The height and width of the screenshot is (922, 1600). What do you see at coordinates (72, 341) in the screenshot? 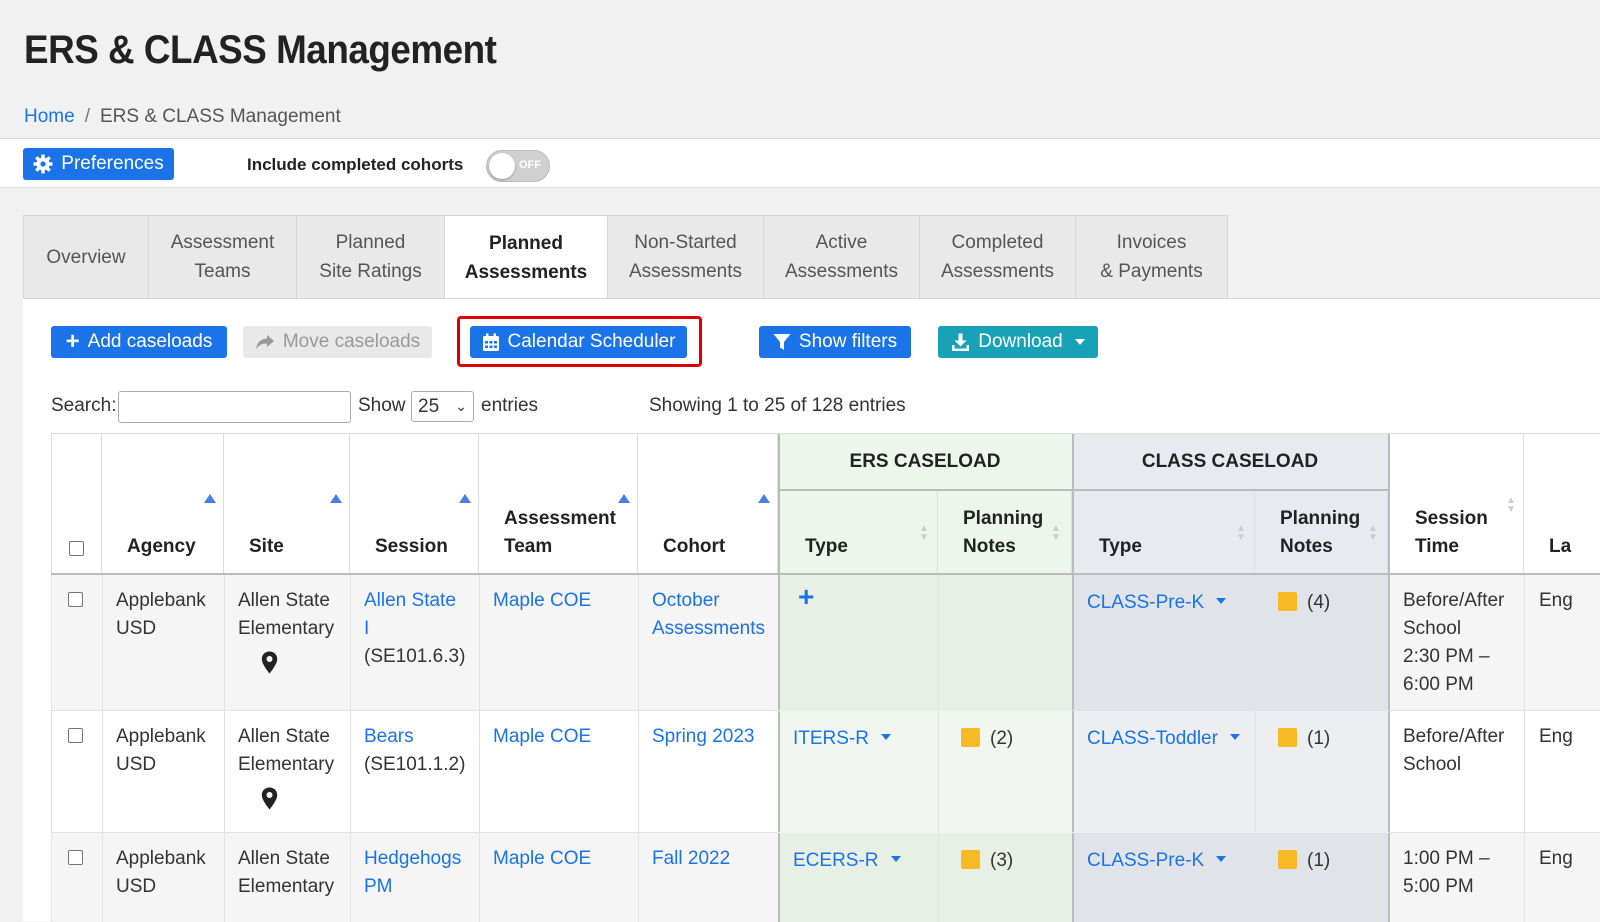
I see `plus-icon: +` at bounding box center [72, 341].